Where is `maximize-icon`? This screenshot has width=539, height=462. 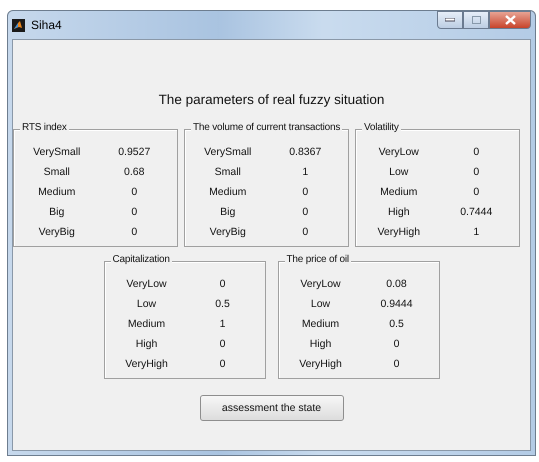 maximize-icon is located at coordinates (476, 20).